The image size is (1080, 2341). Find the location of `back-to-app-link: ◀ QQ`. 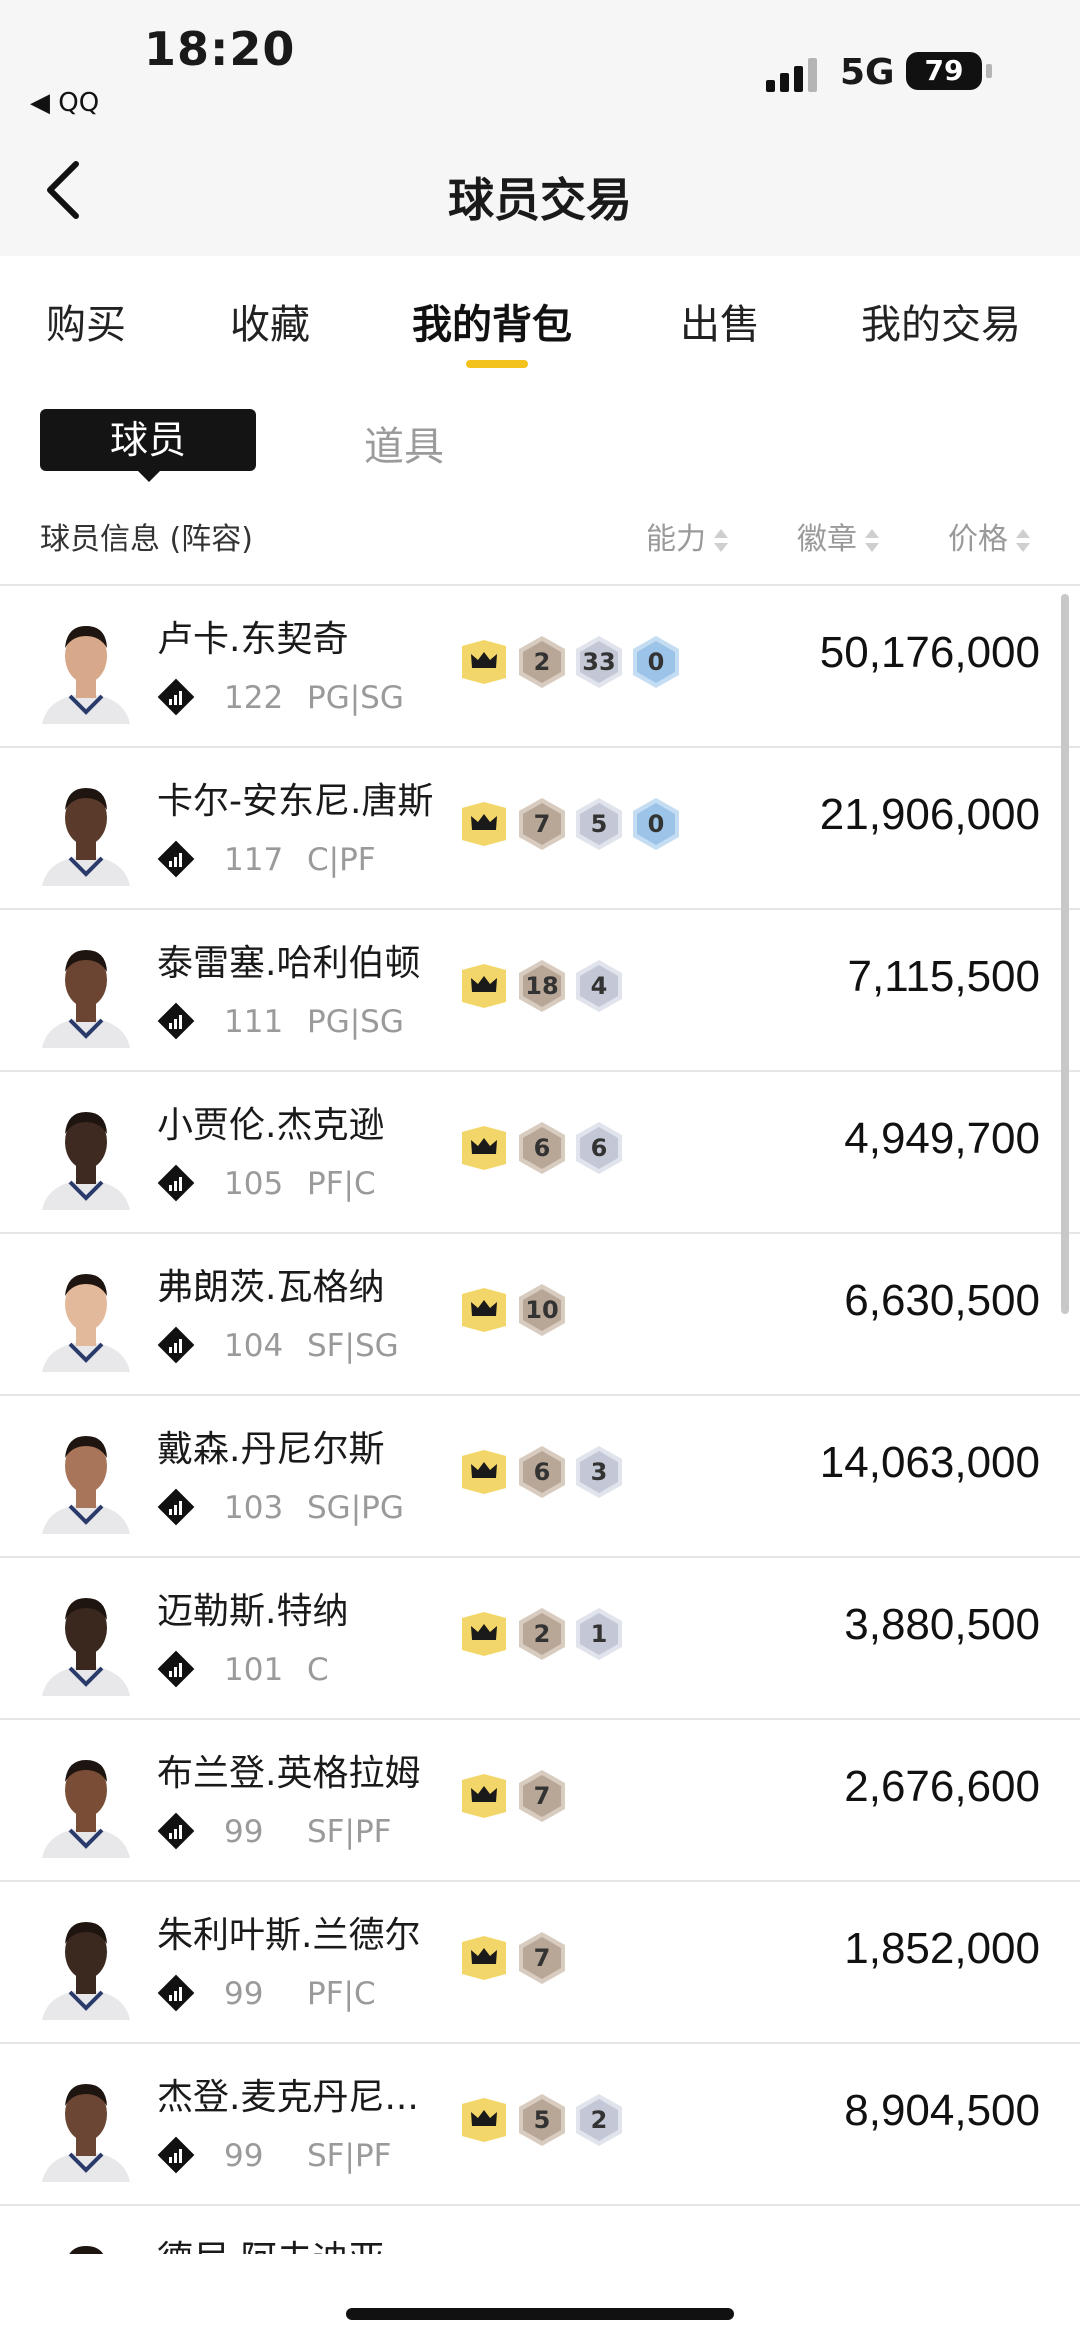

back-to-app-link: ◀ QQ is located at coordinates (64, 103).